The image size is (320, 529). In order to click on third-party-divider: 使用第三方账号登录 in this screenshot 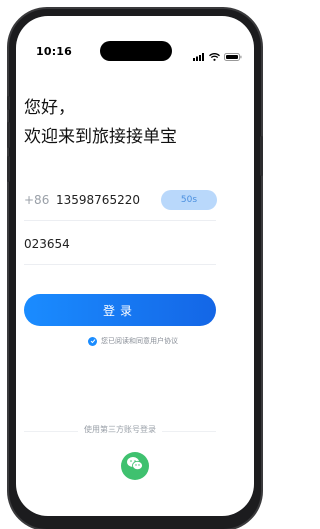, I will do `click(120, 431)`.